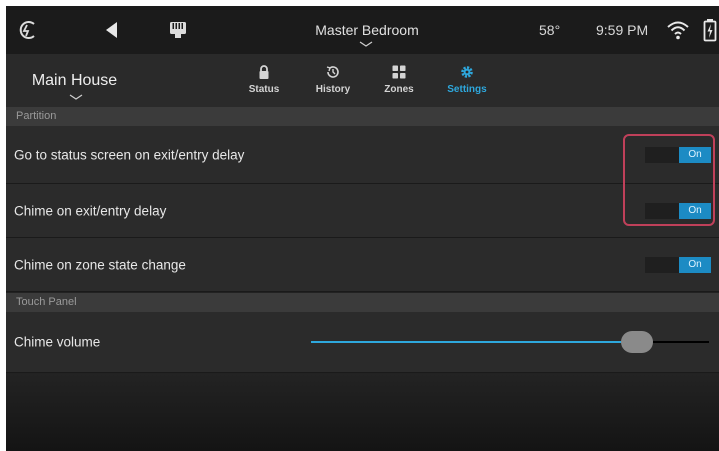 This screenshot has height=451, width=719. Describe the element at coordinates (362, 211) in the screenshot. I see `setting-row-chime-delay: Chime on exit/entry delay On` at that location.